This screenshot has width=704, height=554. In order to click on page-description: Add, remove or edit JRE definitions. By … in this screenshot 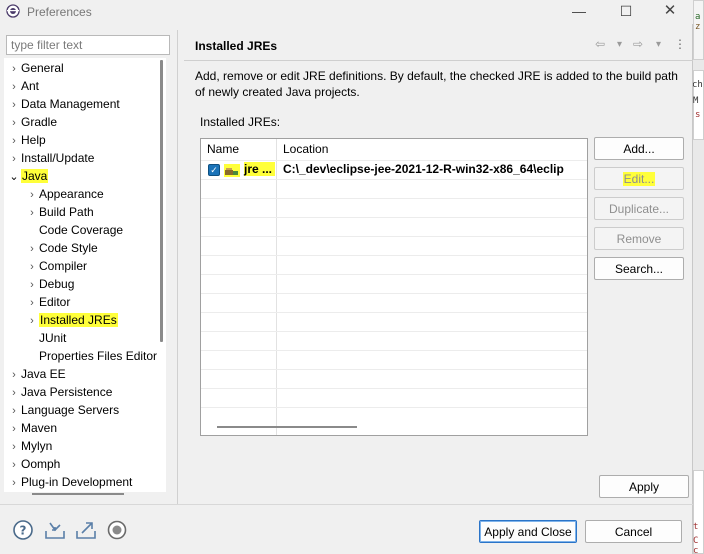, I will do `click(436, 84)`.